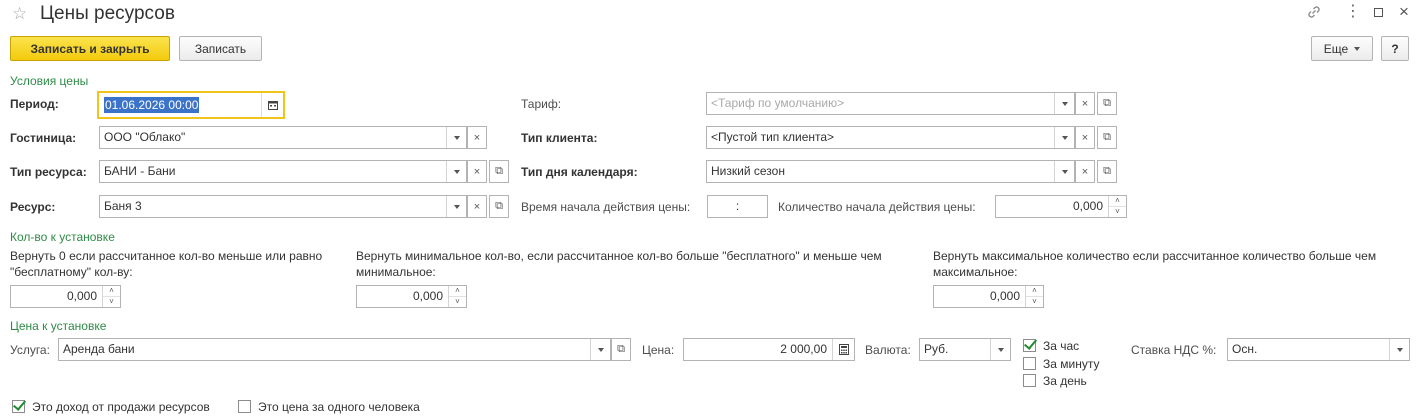 The width and height of the screenshot is (1427, 420). I want to click on tariff-field: <Тариф по умолчанию>, so click(890, 103).